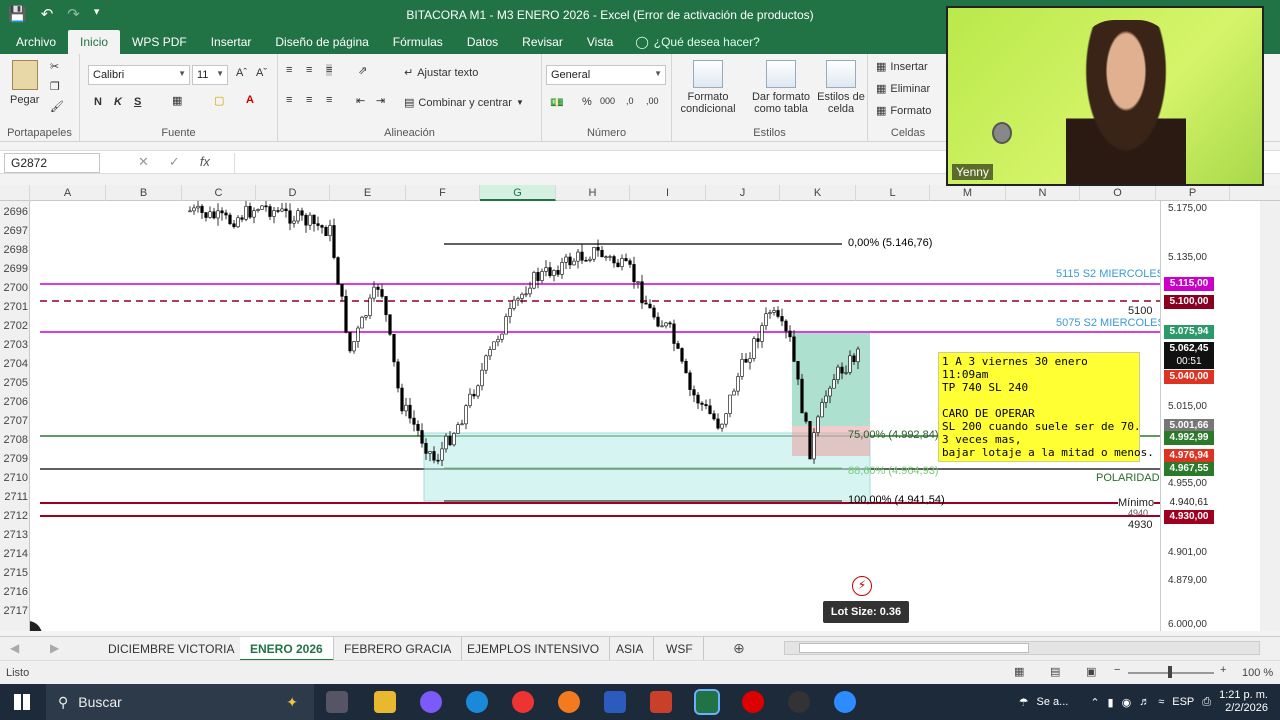  I want to click on firefox-icon, so click(569, 702).